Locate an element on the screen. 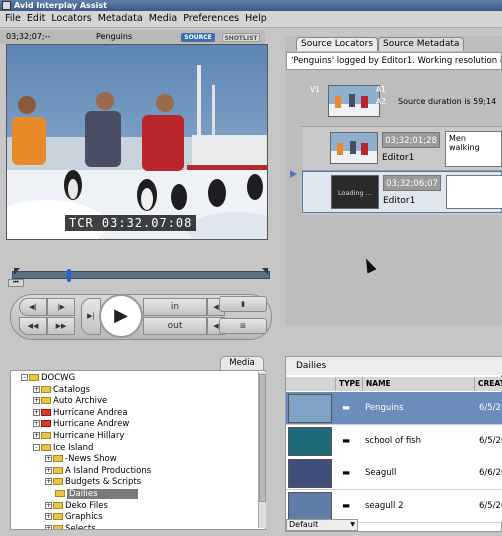  locator-comment-field is located at coordinates (474, 192).